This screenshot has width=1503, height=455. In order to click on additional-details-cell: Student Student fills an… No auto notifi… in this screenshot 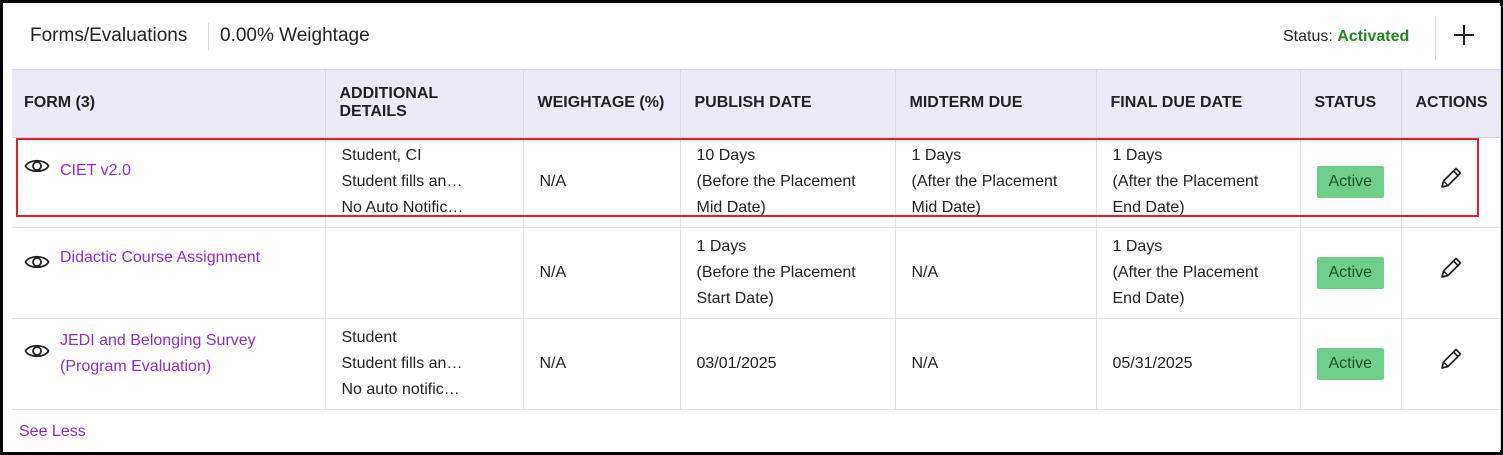, I will do `click(424, 364)`.